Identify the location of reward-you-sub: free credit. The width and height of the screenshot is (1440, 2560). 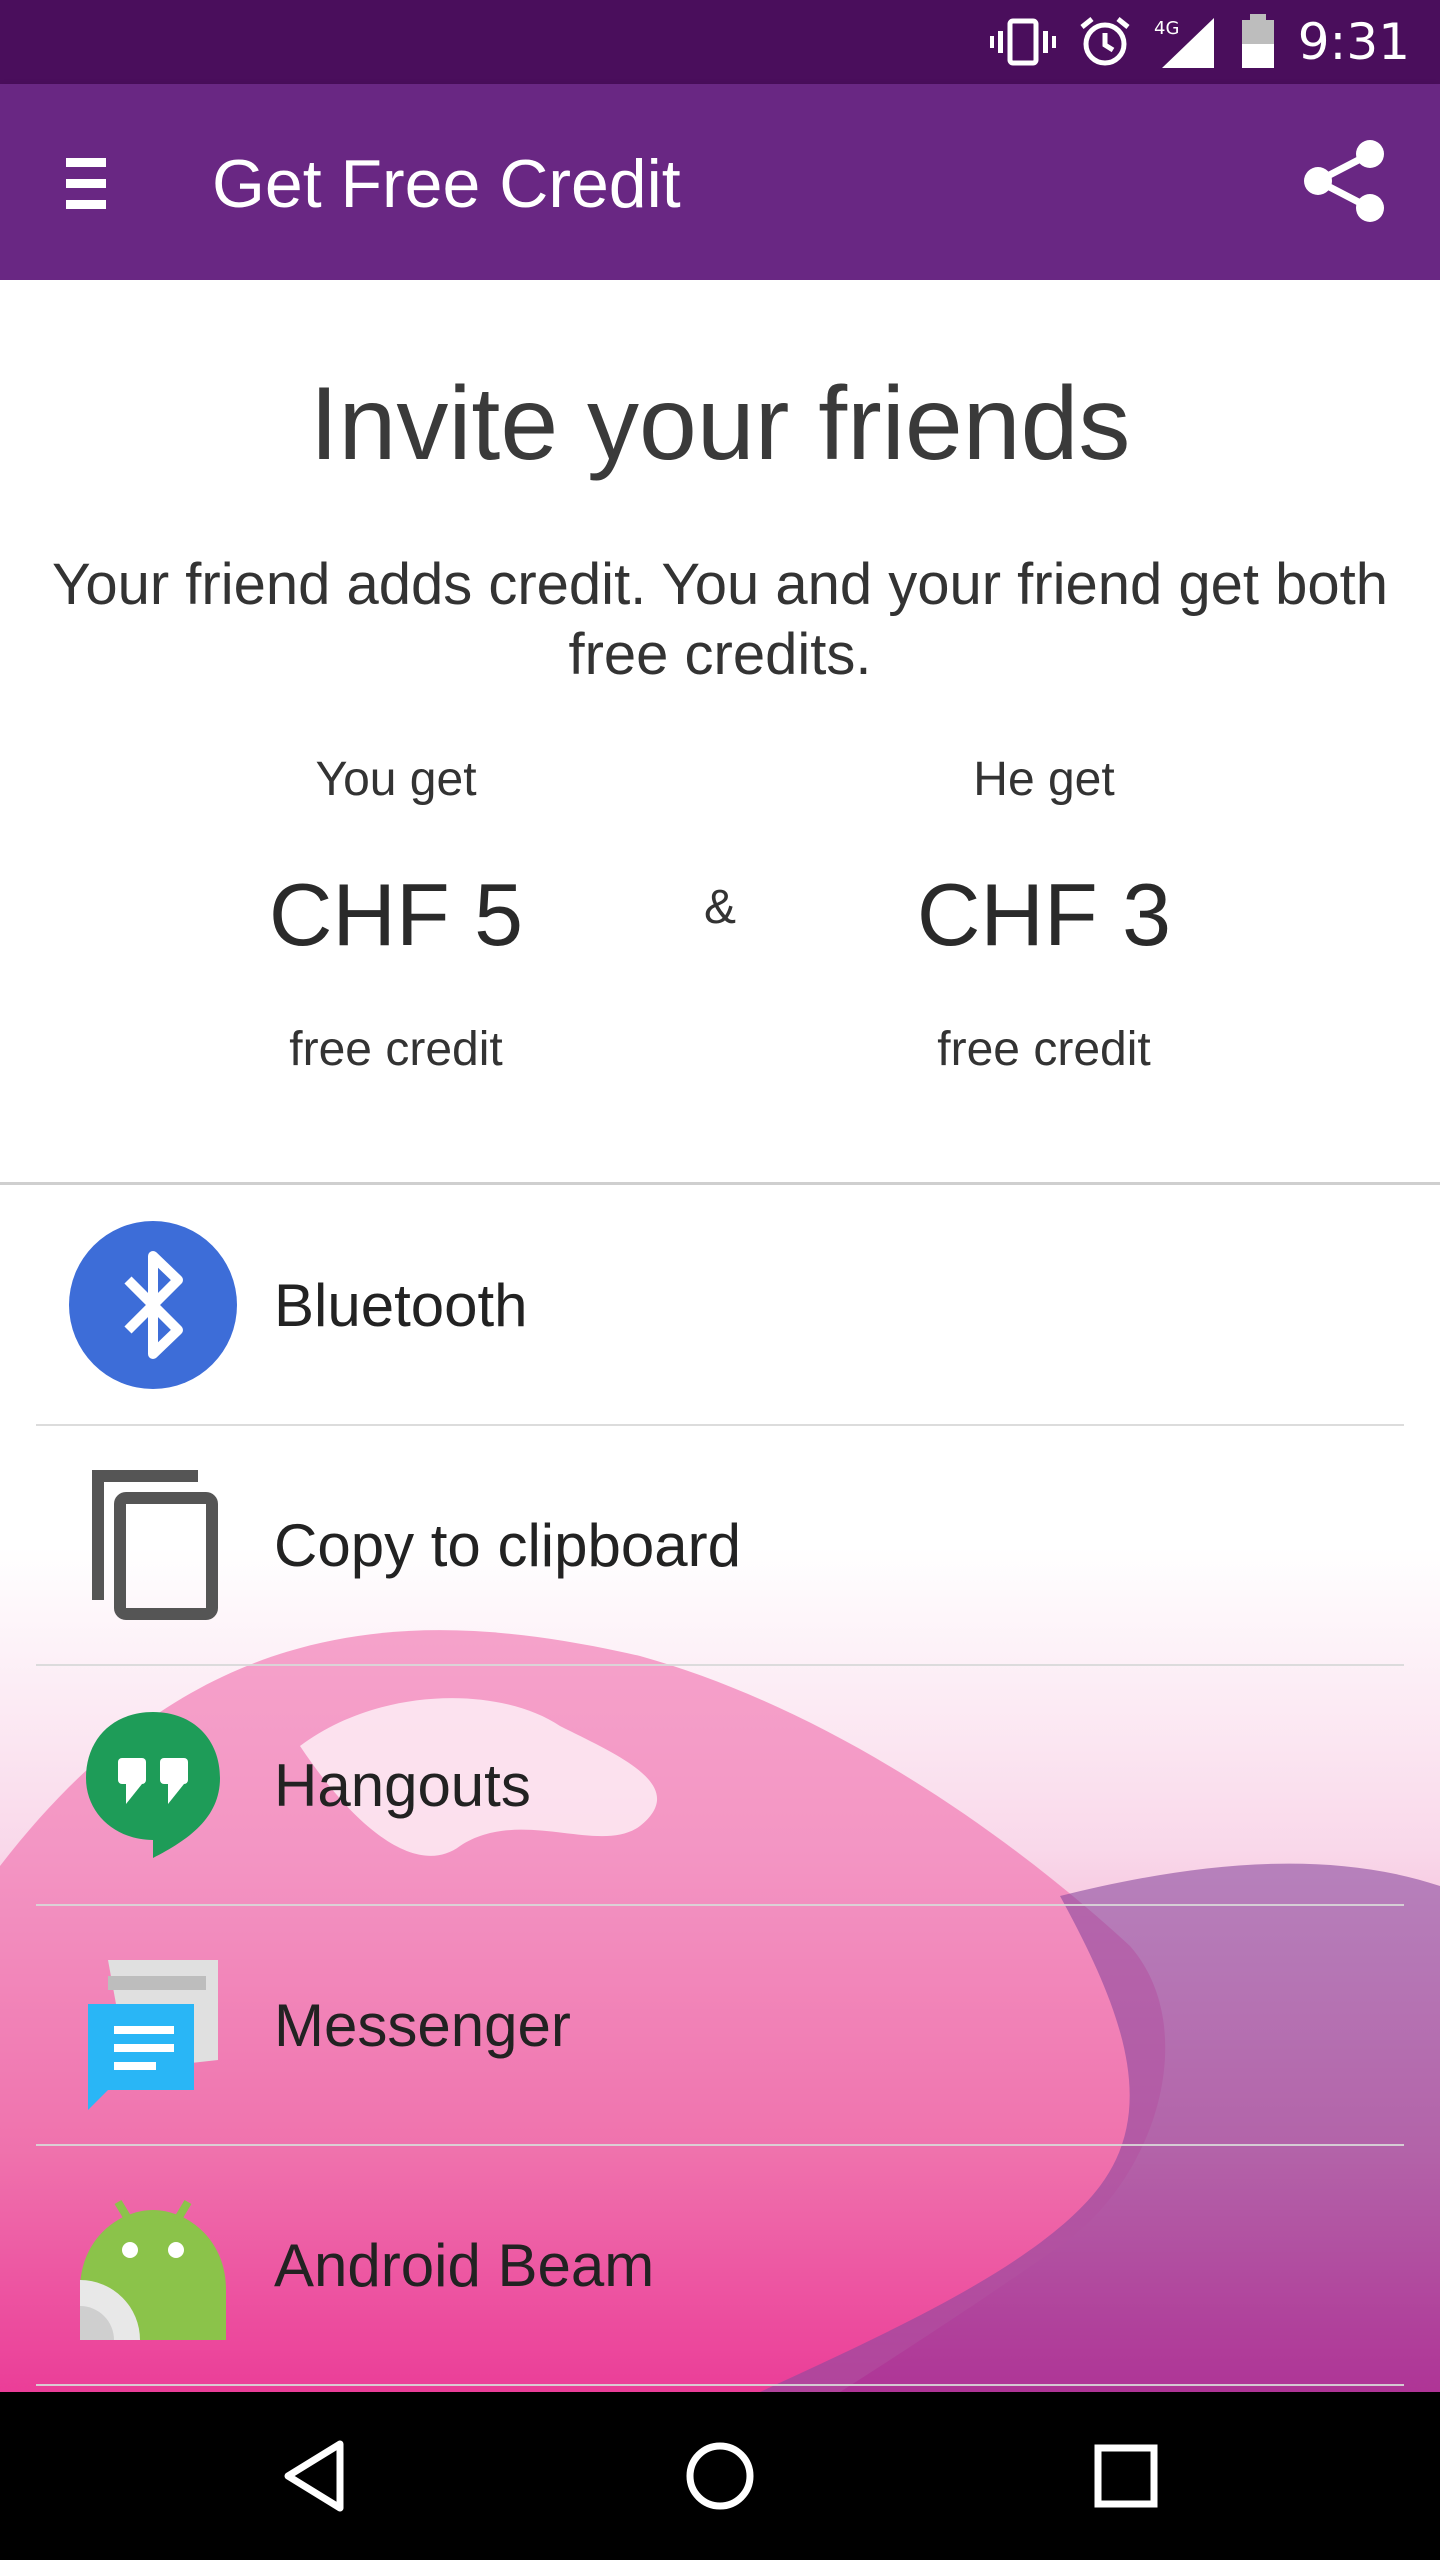
(396, 1049).